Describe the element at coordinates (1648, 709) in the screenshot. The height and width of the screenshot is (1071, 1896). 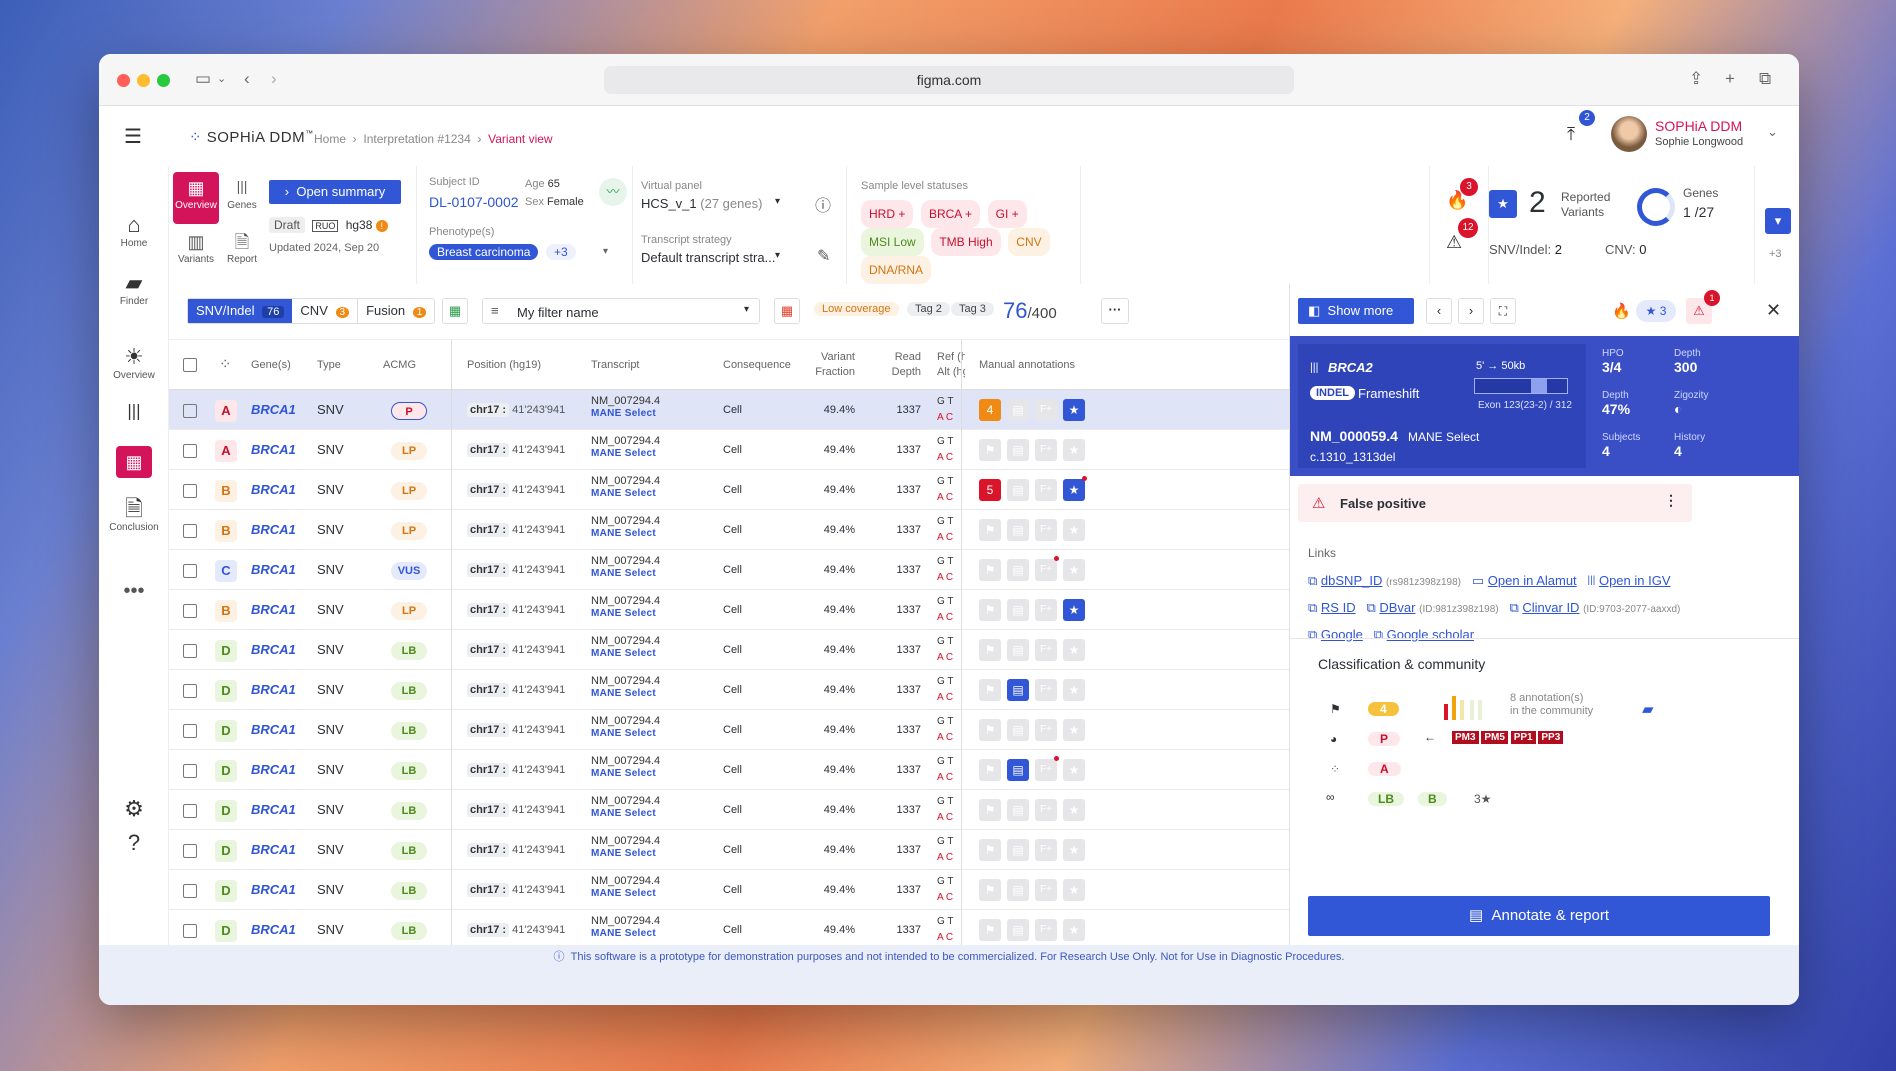
I see `comment-icon: ▰` at that location.